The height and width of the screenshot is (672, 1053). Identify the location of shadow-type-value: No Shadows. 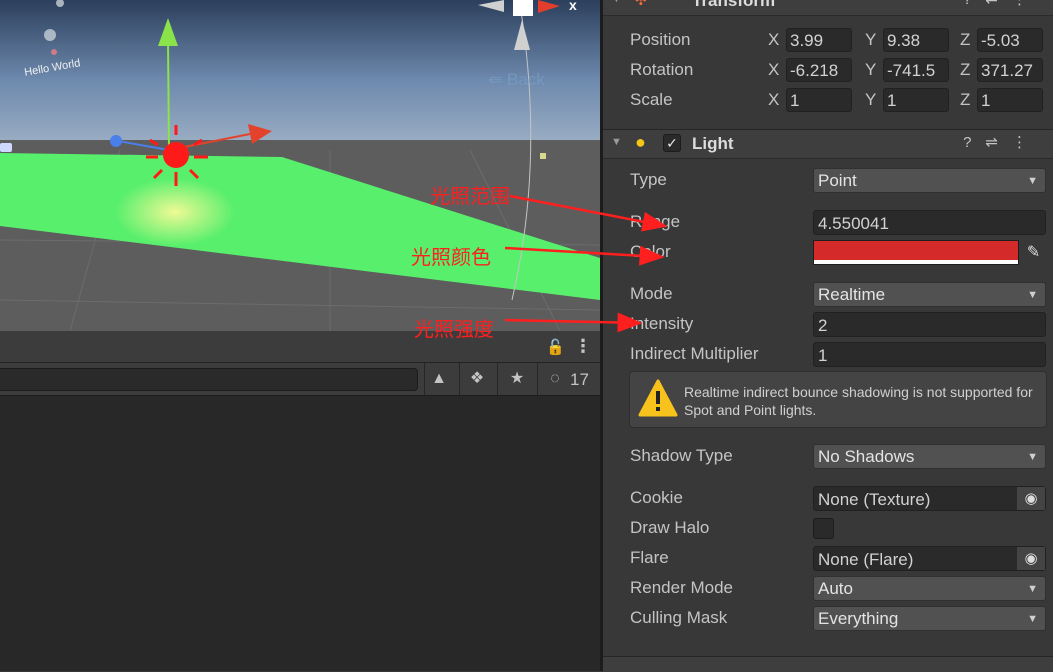
(866, 456).